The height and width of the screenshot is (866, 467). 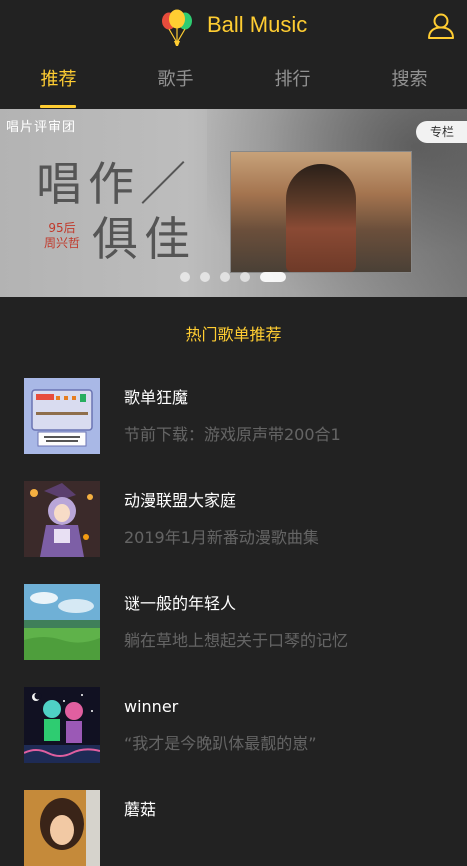 What do you see at coordinates (239, 725) in the screenshot?
I see `list-item: winner “我才是今晚趴体最靓的崽”` at bounding box center [239, 725].